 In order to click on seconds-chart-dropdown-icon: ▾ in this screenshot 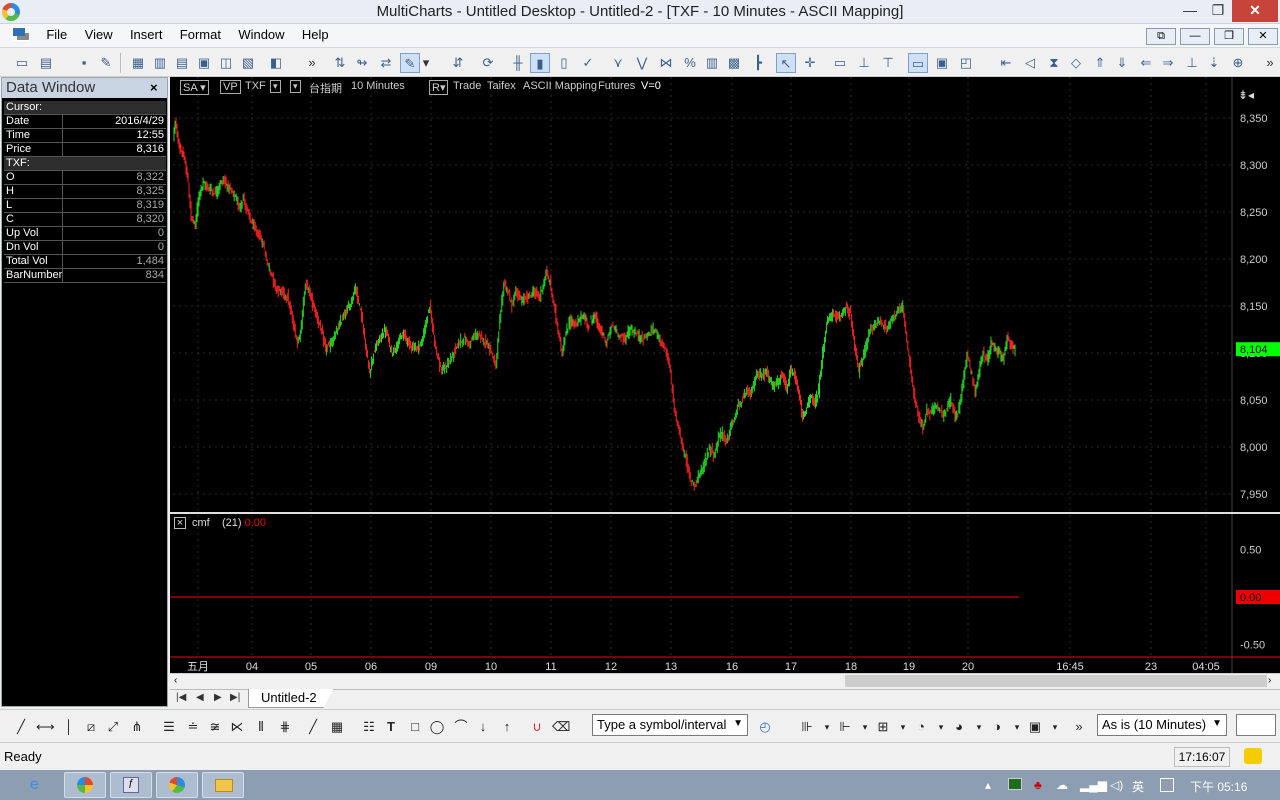, I will do `click(941, 727)`.